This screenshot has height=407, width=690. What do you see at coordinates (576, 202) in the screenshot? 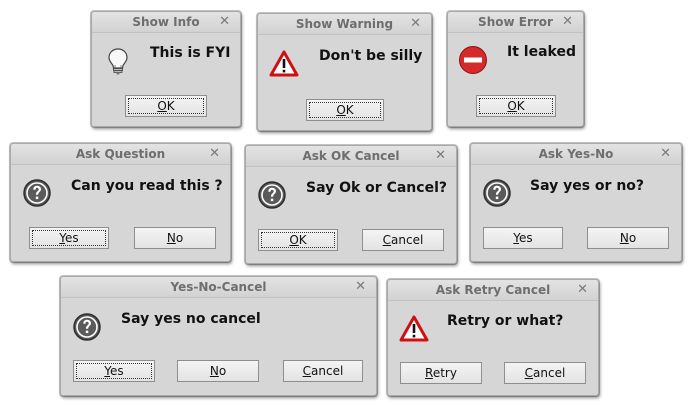
I see `dialog-ask-yes-no: Ask Yes-No ✕ Say yes or no? Yes No` at bounding box center [576, 202].